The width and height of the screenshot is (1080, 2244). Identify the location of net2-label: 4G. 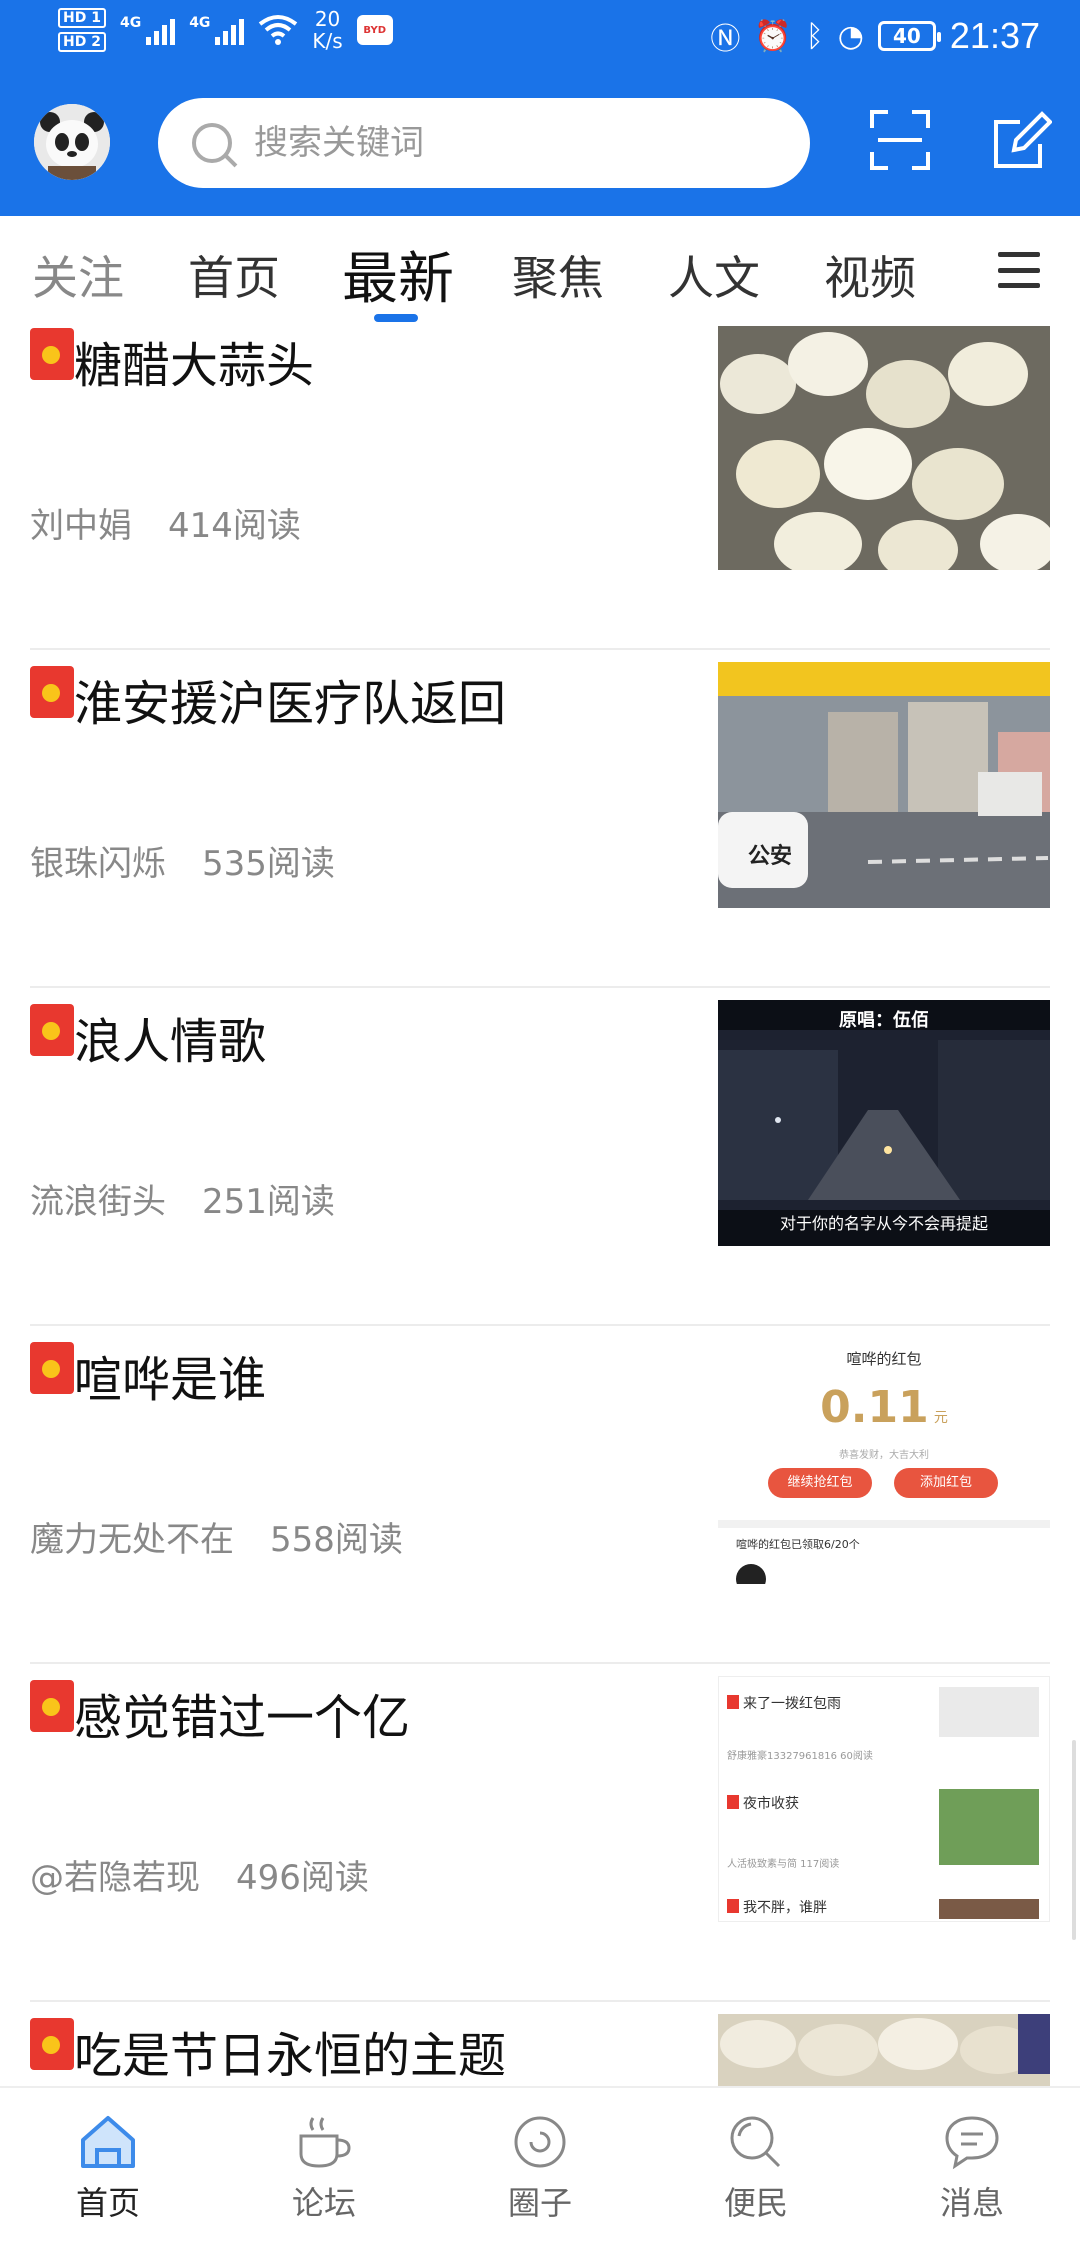
(200, 23).